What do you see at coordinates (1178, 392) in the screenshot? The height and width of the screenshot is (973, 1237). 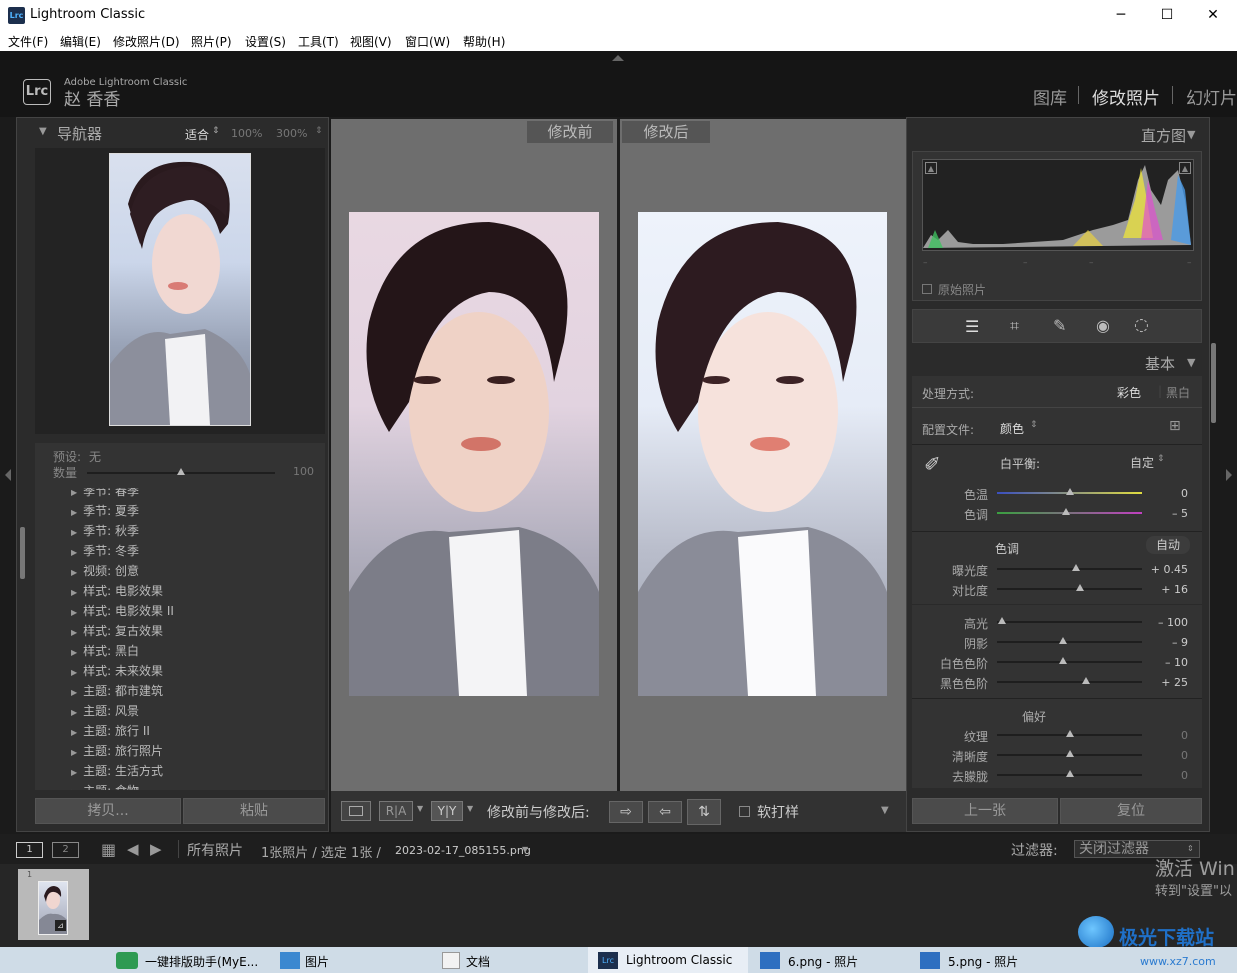 I see `treatment-bw: 黑白` at bounding box center [1178, 392].